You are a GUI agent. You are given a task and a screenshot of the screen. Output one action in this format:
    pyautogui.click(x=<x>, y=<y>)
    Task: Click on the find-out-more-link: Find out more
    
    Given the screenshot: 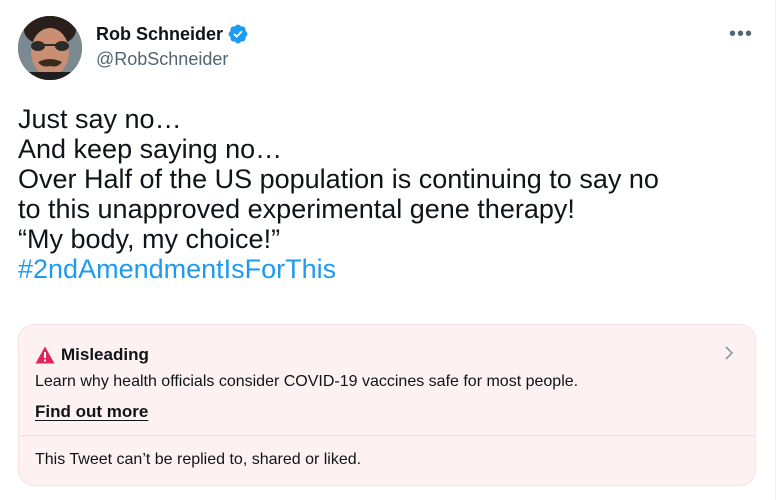 What is the action you would take?
    pyautogui.click(x=91, y=412)
    